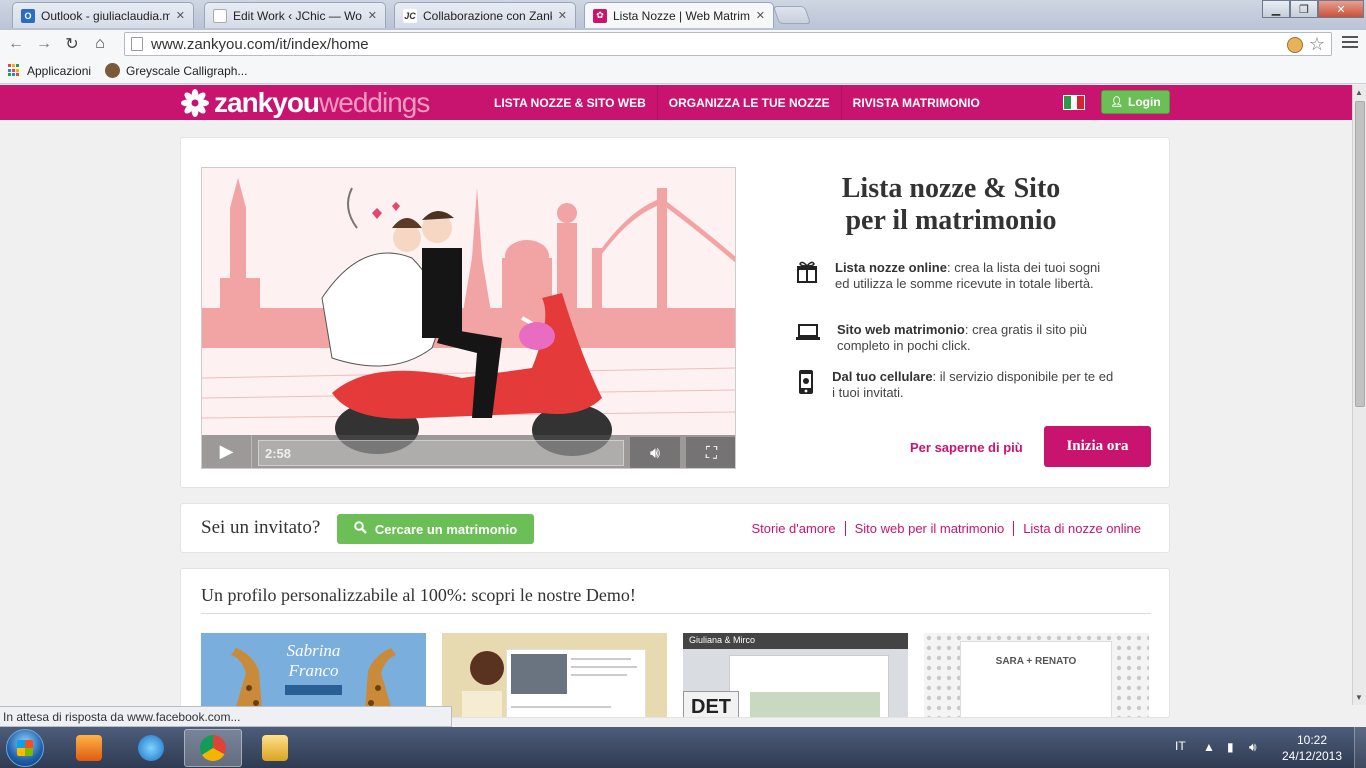  Describe the element at coordinates (710, 452) in the screenshot. I see `fullscreen-icon: ⛶` at that location.